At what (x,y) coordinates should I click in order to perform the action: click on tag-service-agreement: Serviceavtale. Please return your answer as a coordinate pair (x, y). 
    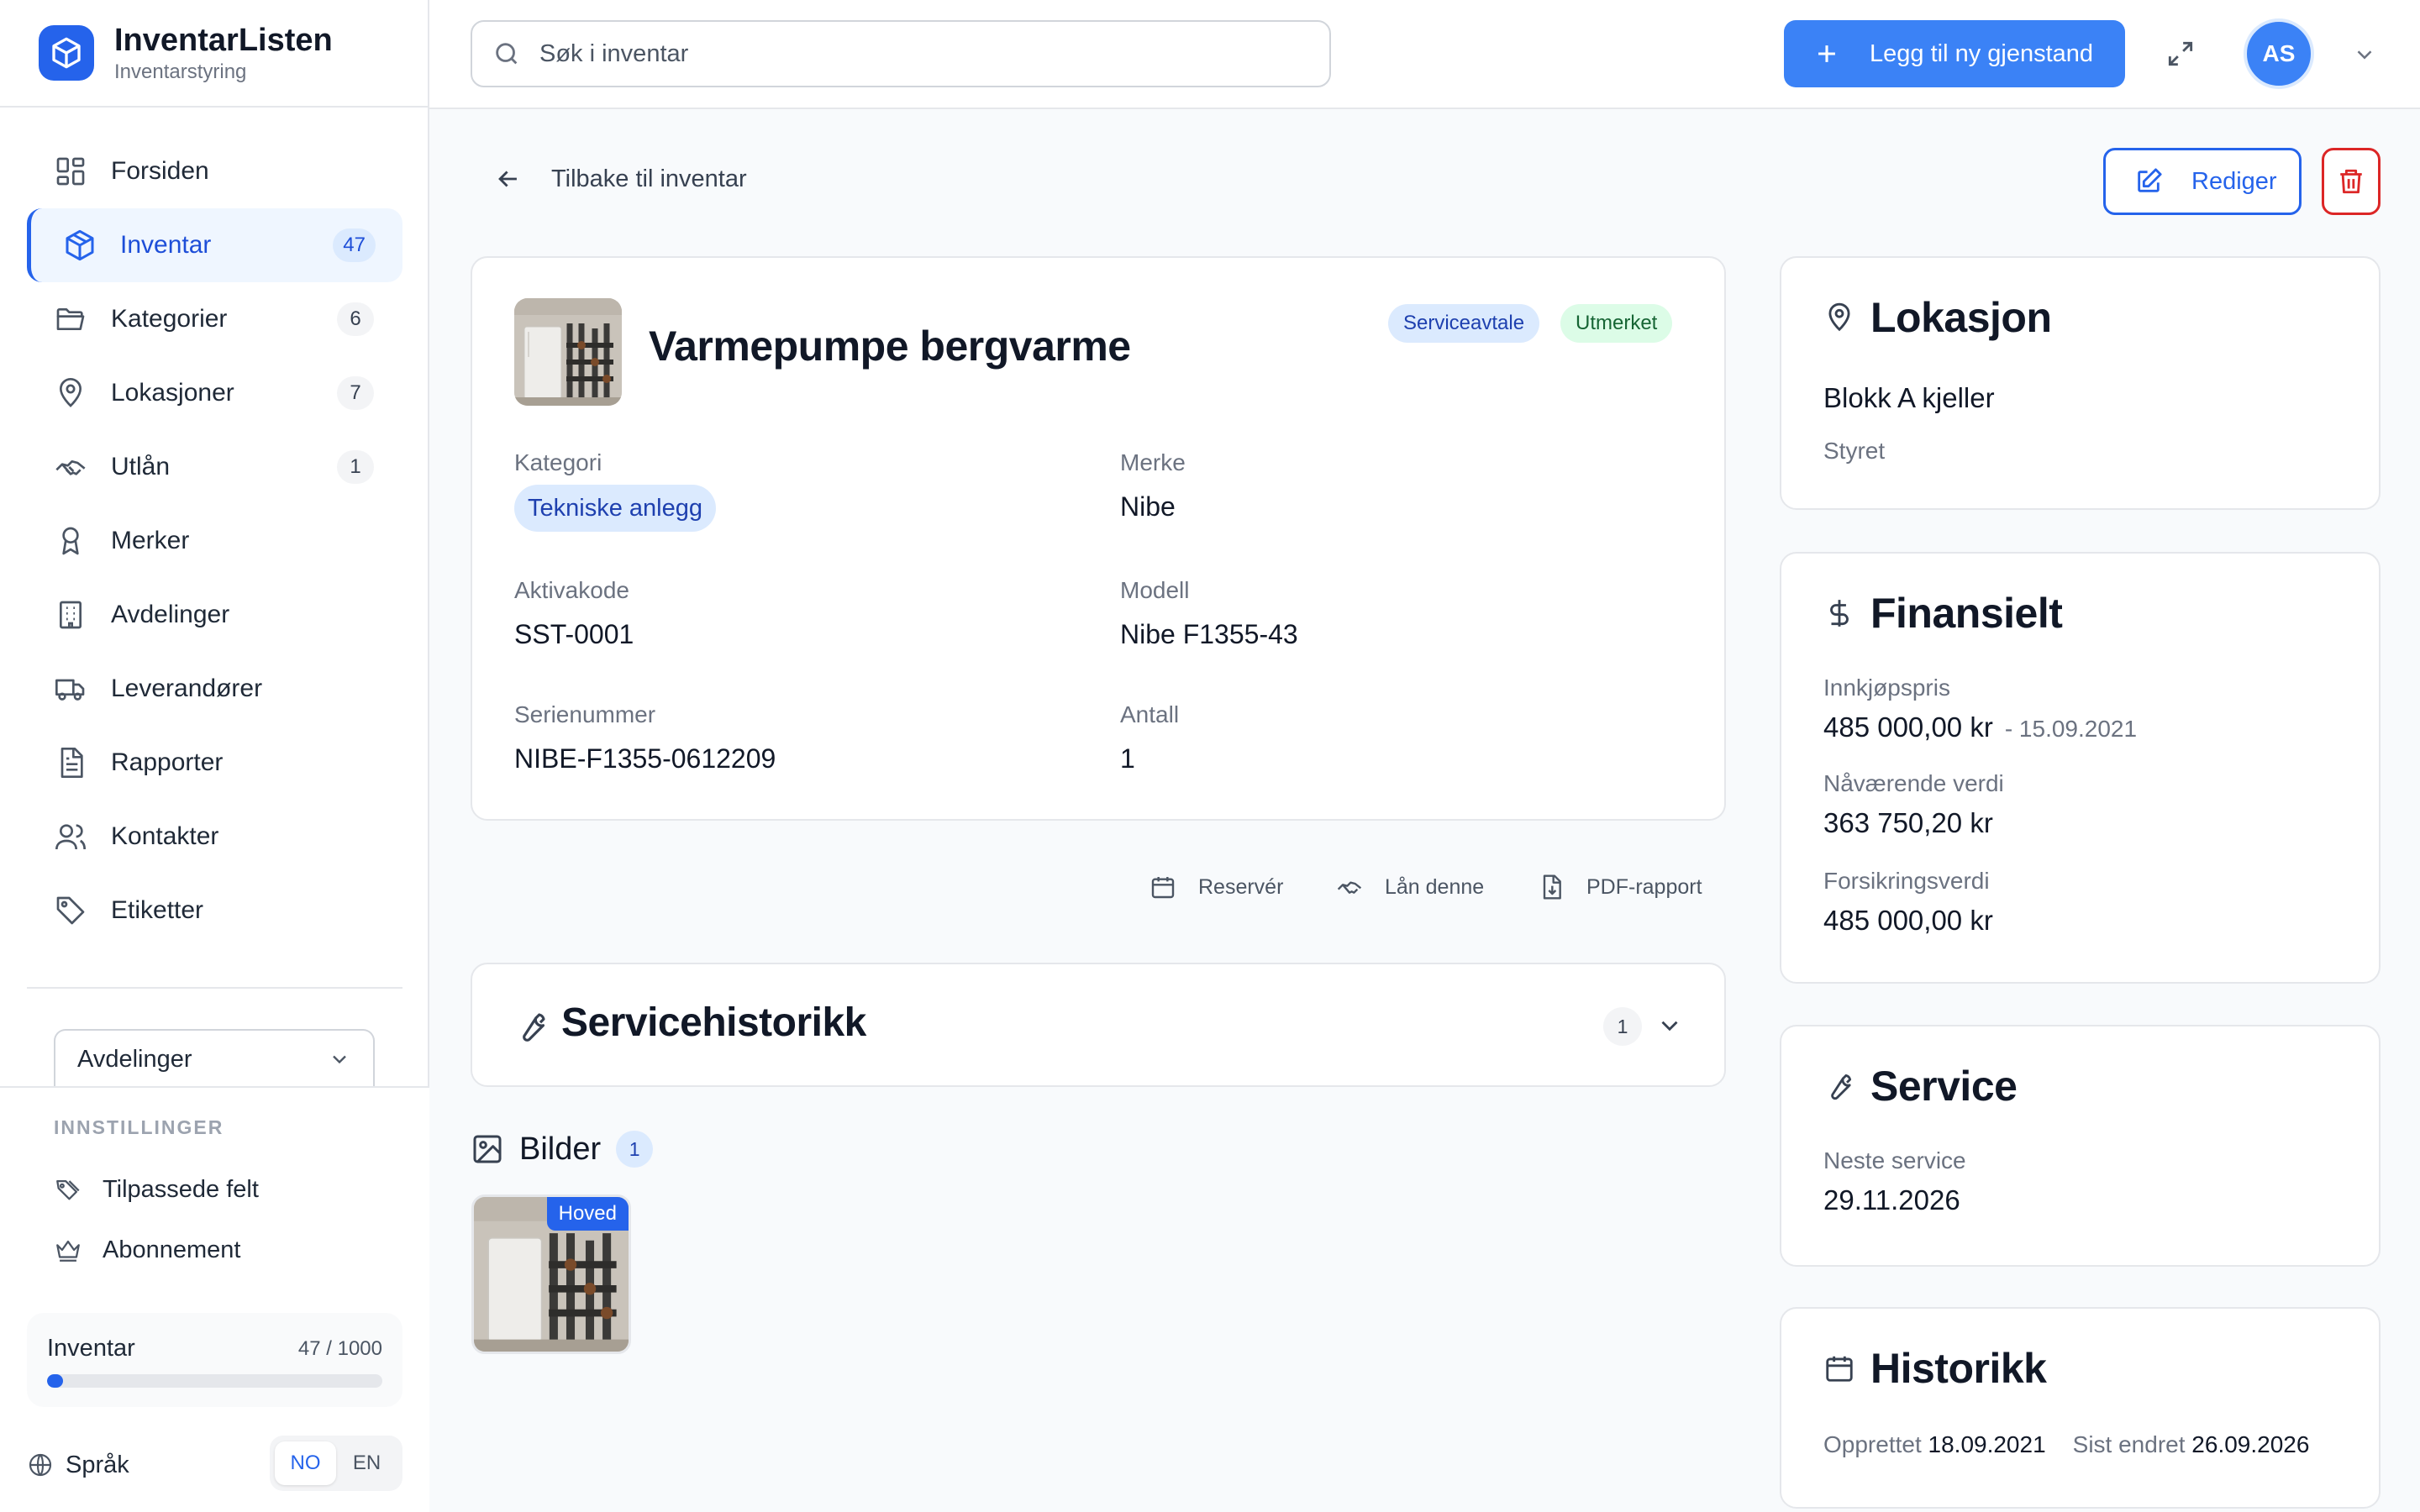
    Looking at the image, I should click on (1464, 323).